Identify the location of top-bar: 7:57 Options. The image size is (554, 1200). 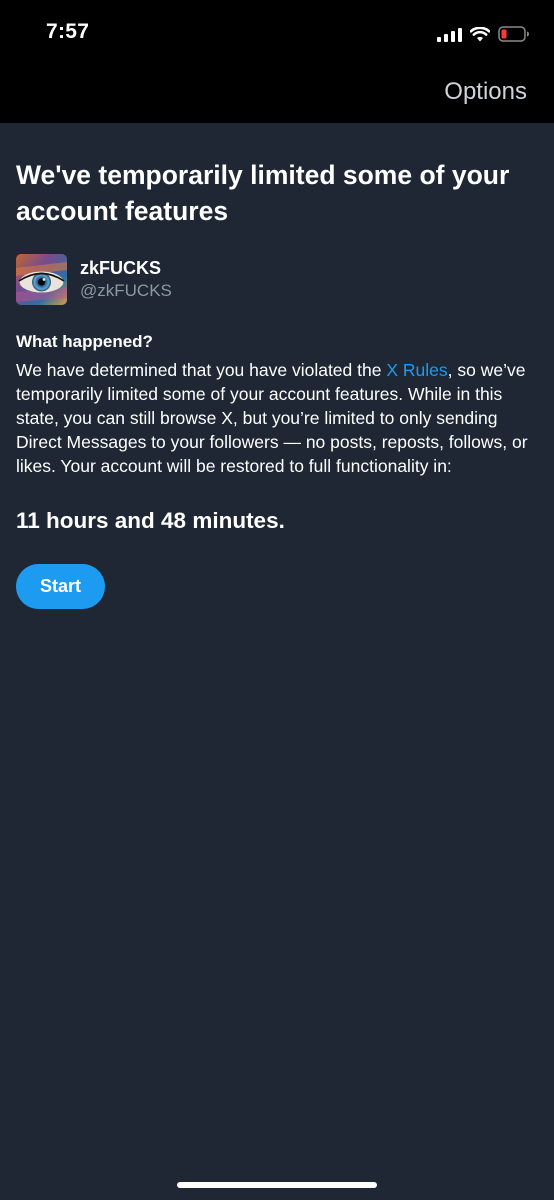
(277, 61).